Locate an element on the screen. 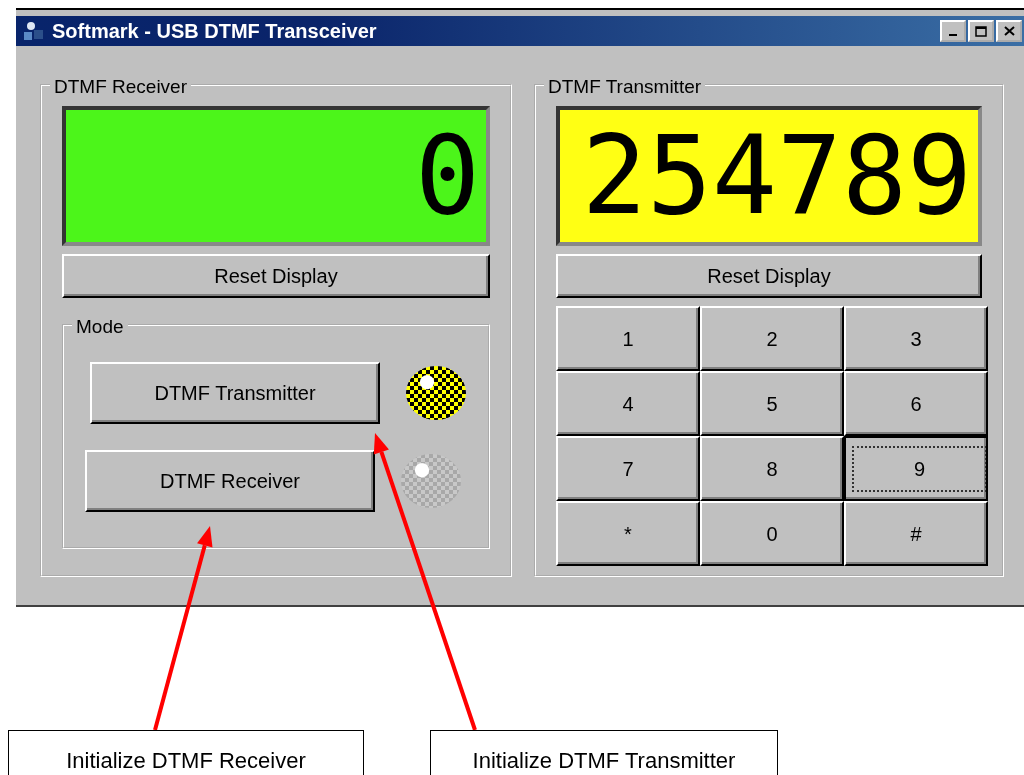 The image size is (1024, 775). keypad-button: * is located at coordinates (628, 533).